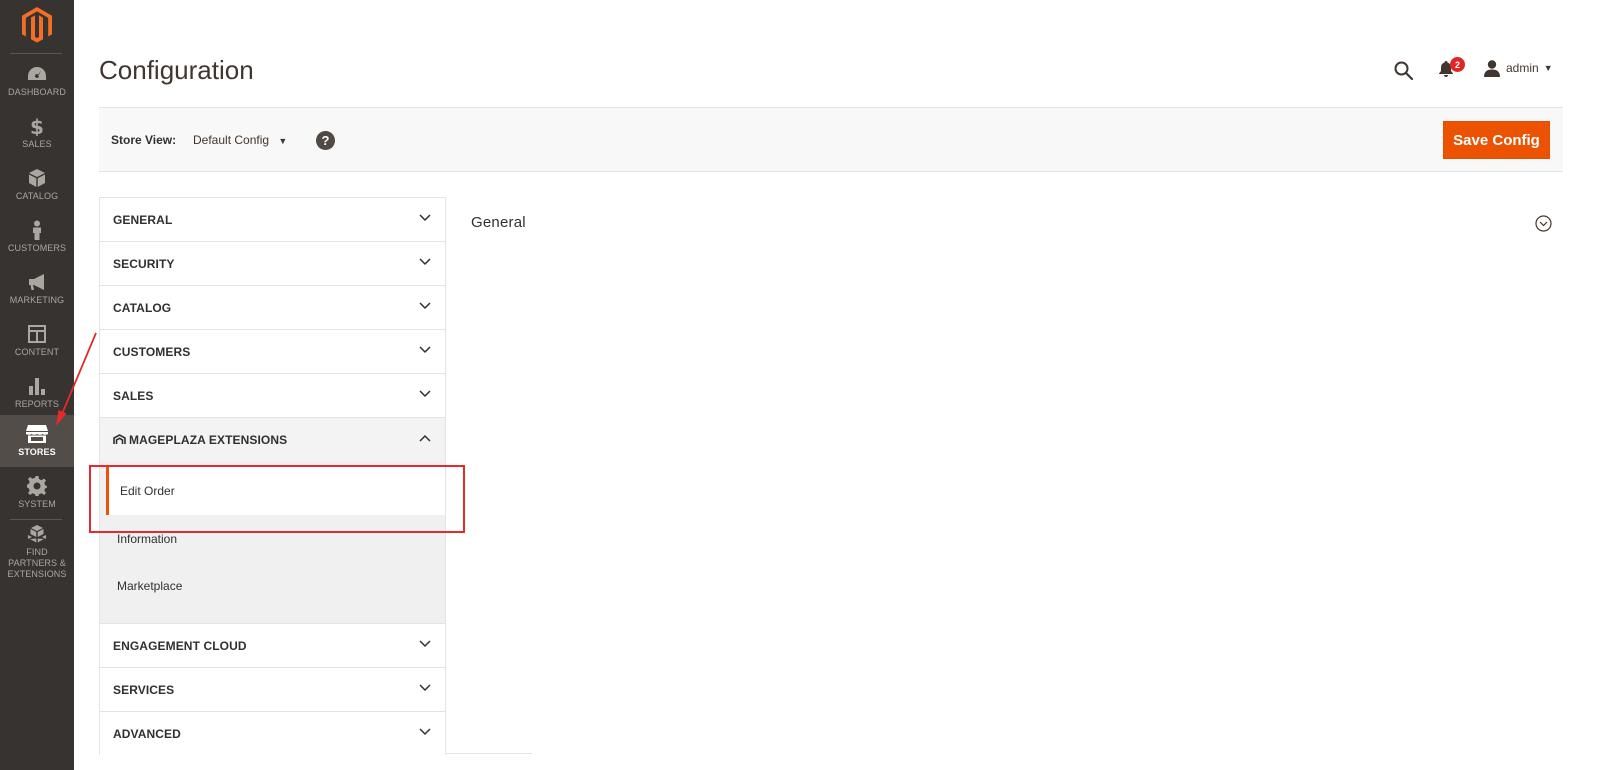  Describe the element at coordinates (144, 263) in the screenshot. I see `tab-label: SECURITY` at that location.